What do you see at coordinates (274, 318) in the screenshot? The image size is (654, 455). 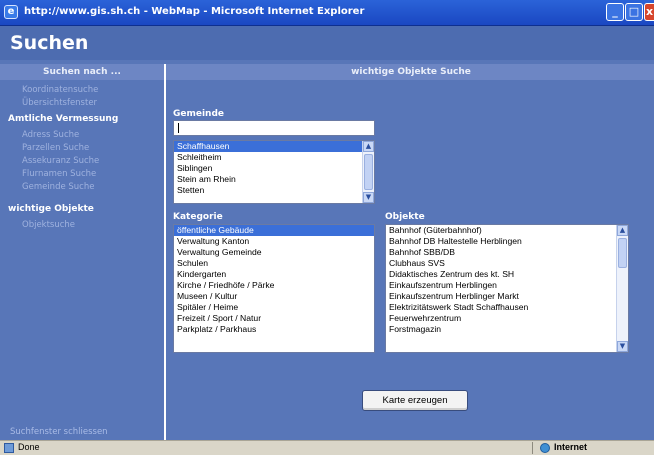 I see `list-item: Freizeit / Sport / Natur` at bounding box center [274, 318].